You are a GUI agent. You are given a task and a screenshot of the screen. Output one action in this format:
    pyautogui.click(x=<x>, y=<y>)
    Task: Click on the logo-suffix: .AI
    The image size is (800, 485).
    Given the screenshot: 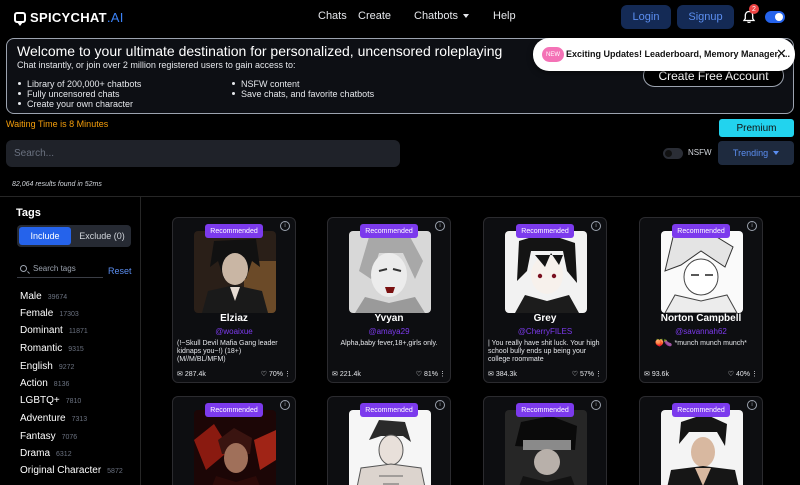 What is the action you would take?
    pyautogui.click(x=115, y=17)
    